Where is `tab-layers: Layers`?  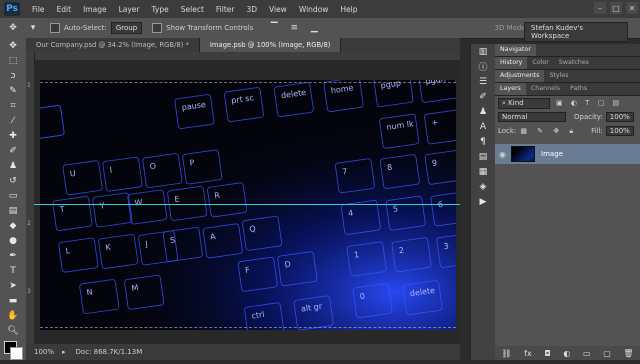 tab-layers: Layers is located at coordinates (510, 89).